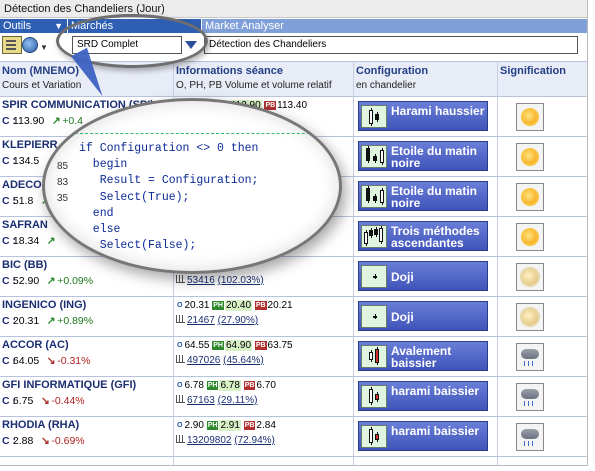 The image size is (595, 471). What do you see at coordinates (197, 345) in the screenshot?
I see `open-value: 64.55` at bounding box center [197, 345].